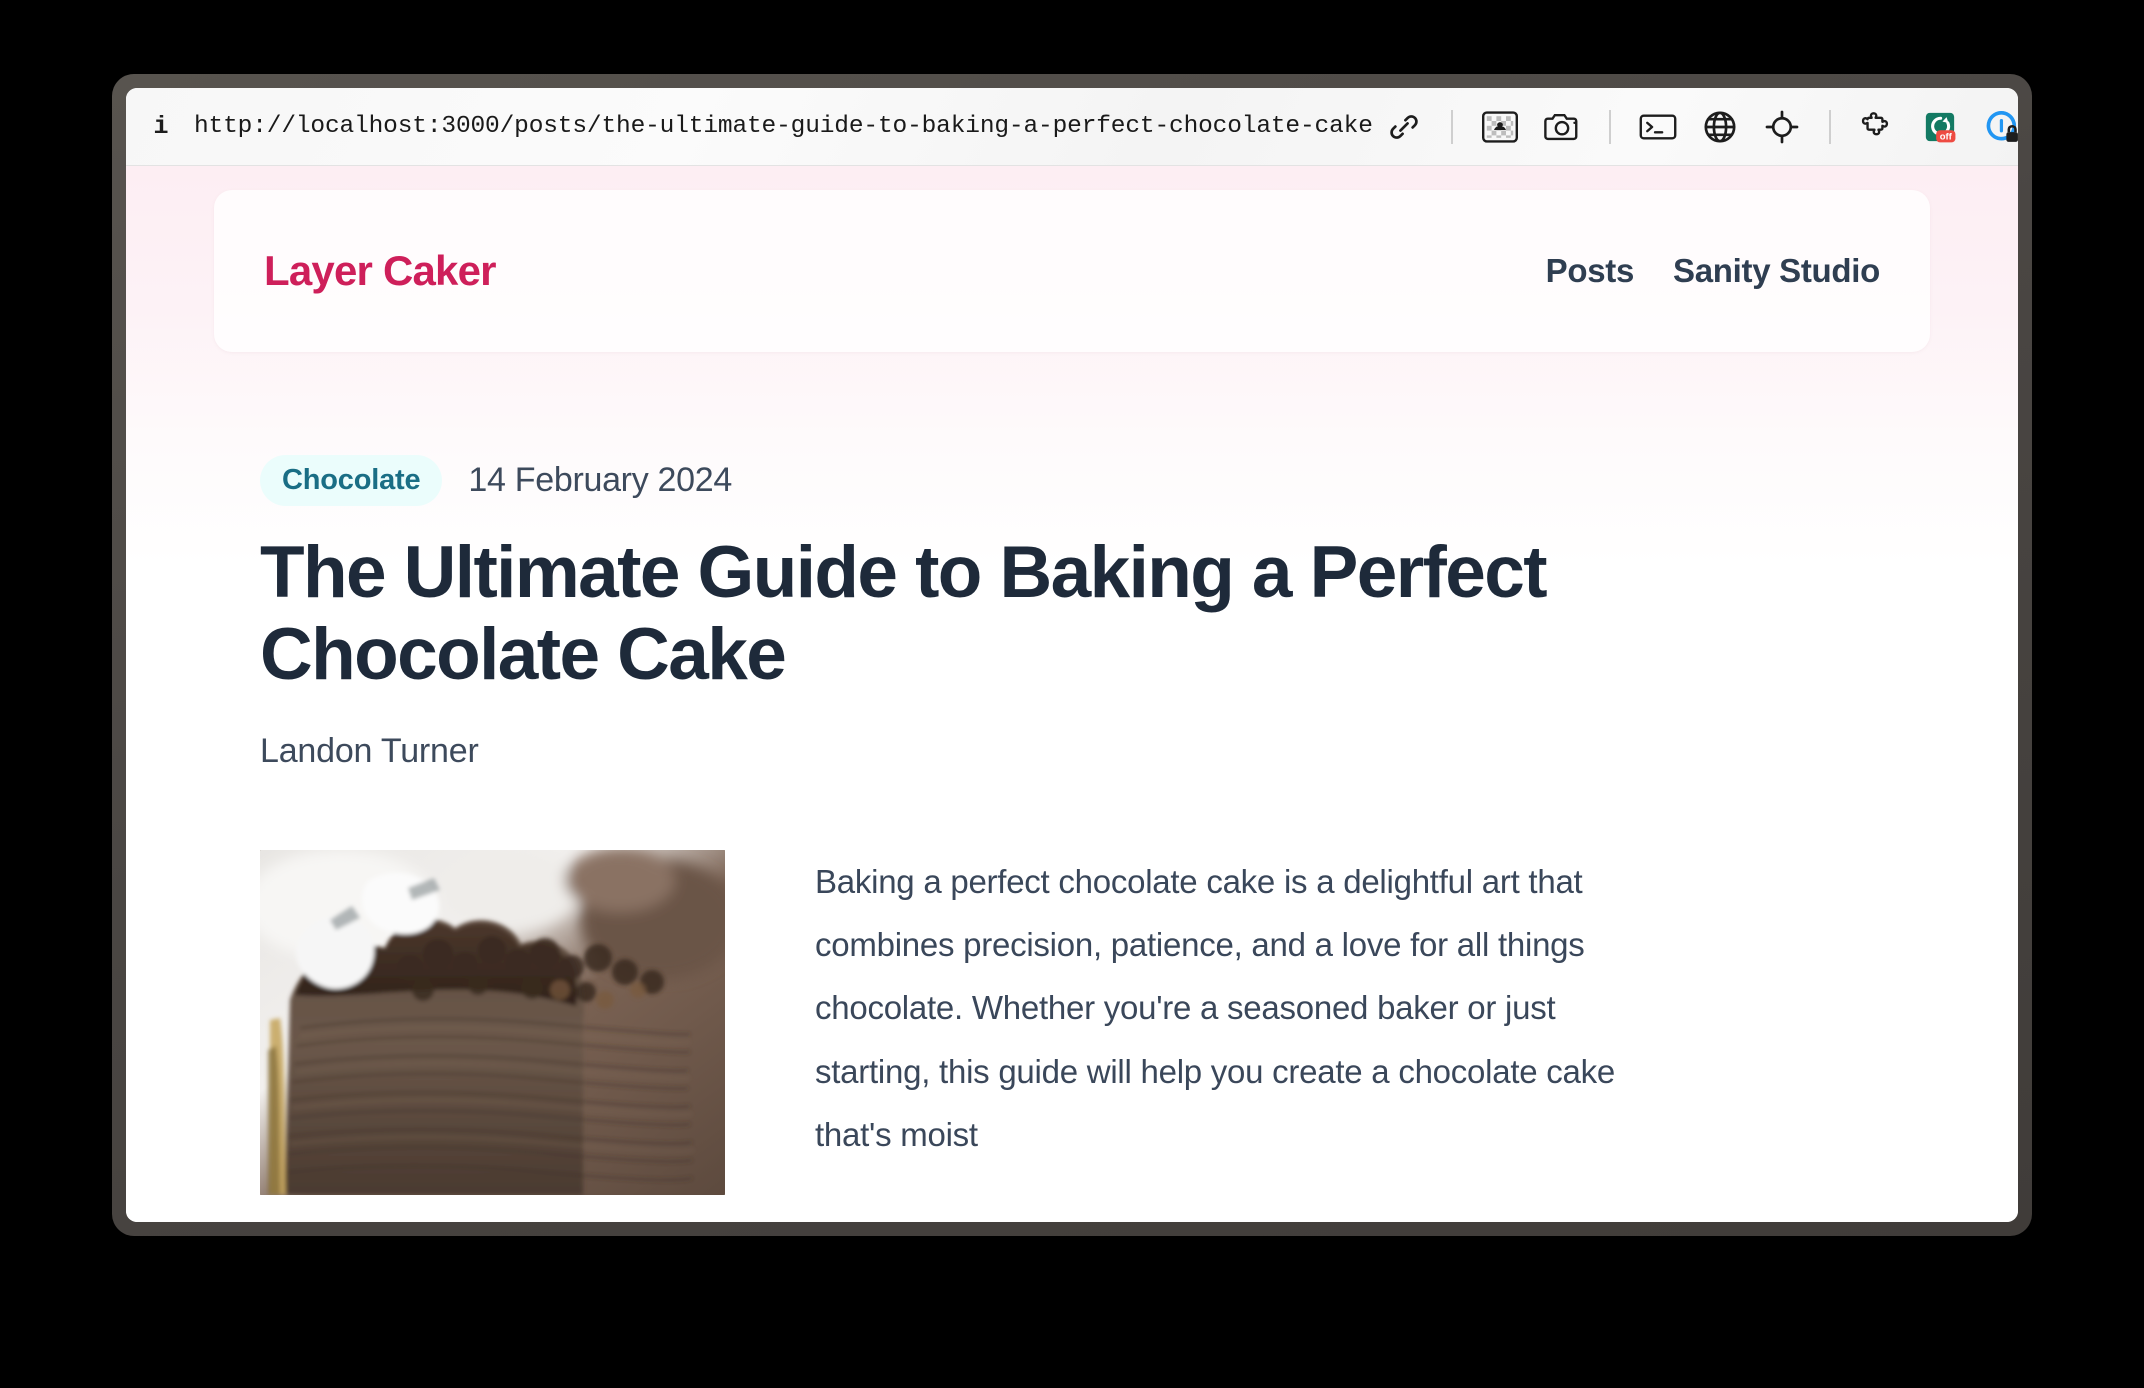  Describe the element at coordinates (369, 750) in the screenshot. I see `post-author: Landon Turner` at that location.